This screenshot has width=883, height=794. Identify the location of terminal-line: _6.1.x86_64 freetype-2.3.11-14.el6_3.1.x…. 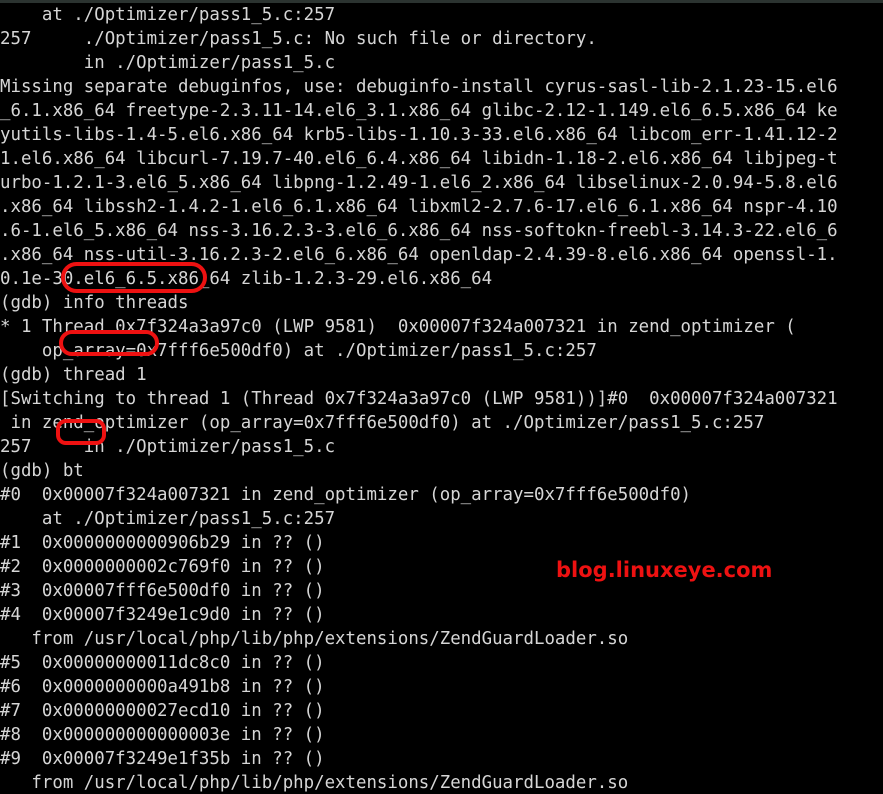
(419, 111).